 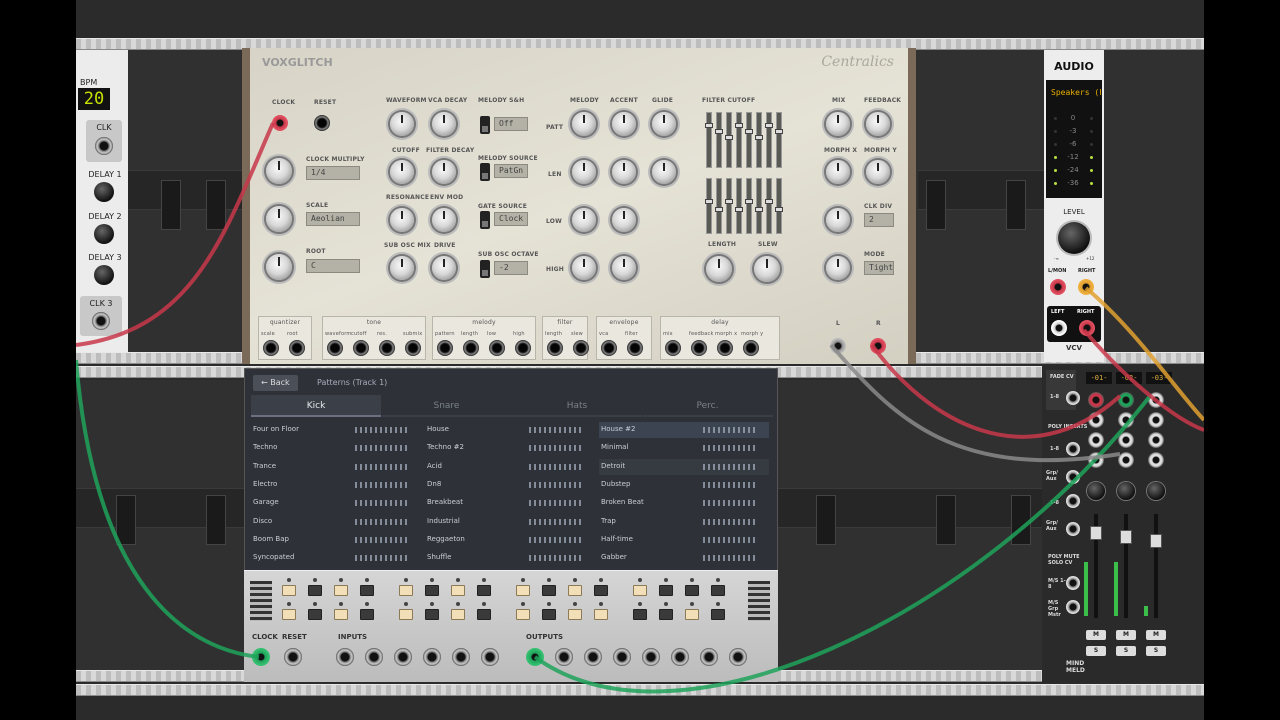 What do you see at coordinates (838, 268) in the screenshot?
I see `mode-knob` at bounding box center [838, 268].